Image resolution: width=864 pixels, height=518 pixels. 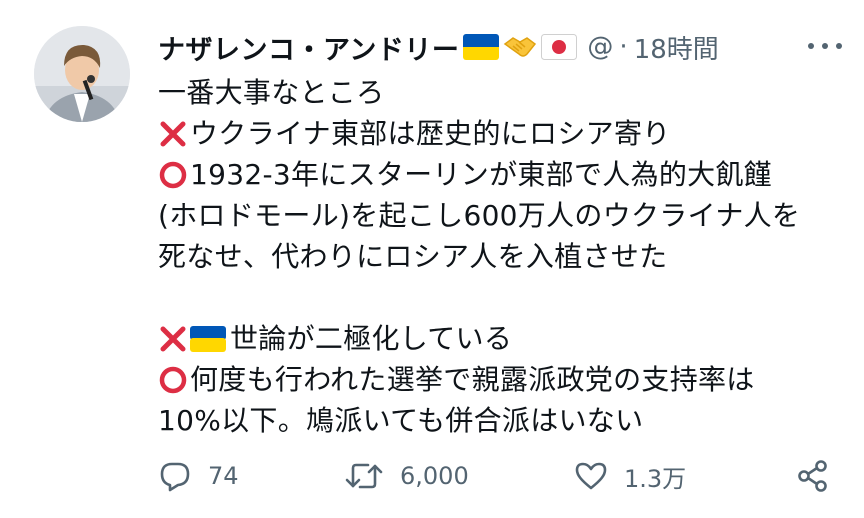 I want to click on heart-icon, so click(x=591, y=476).